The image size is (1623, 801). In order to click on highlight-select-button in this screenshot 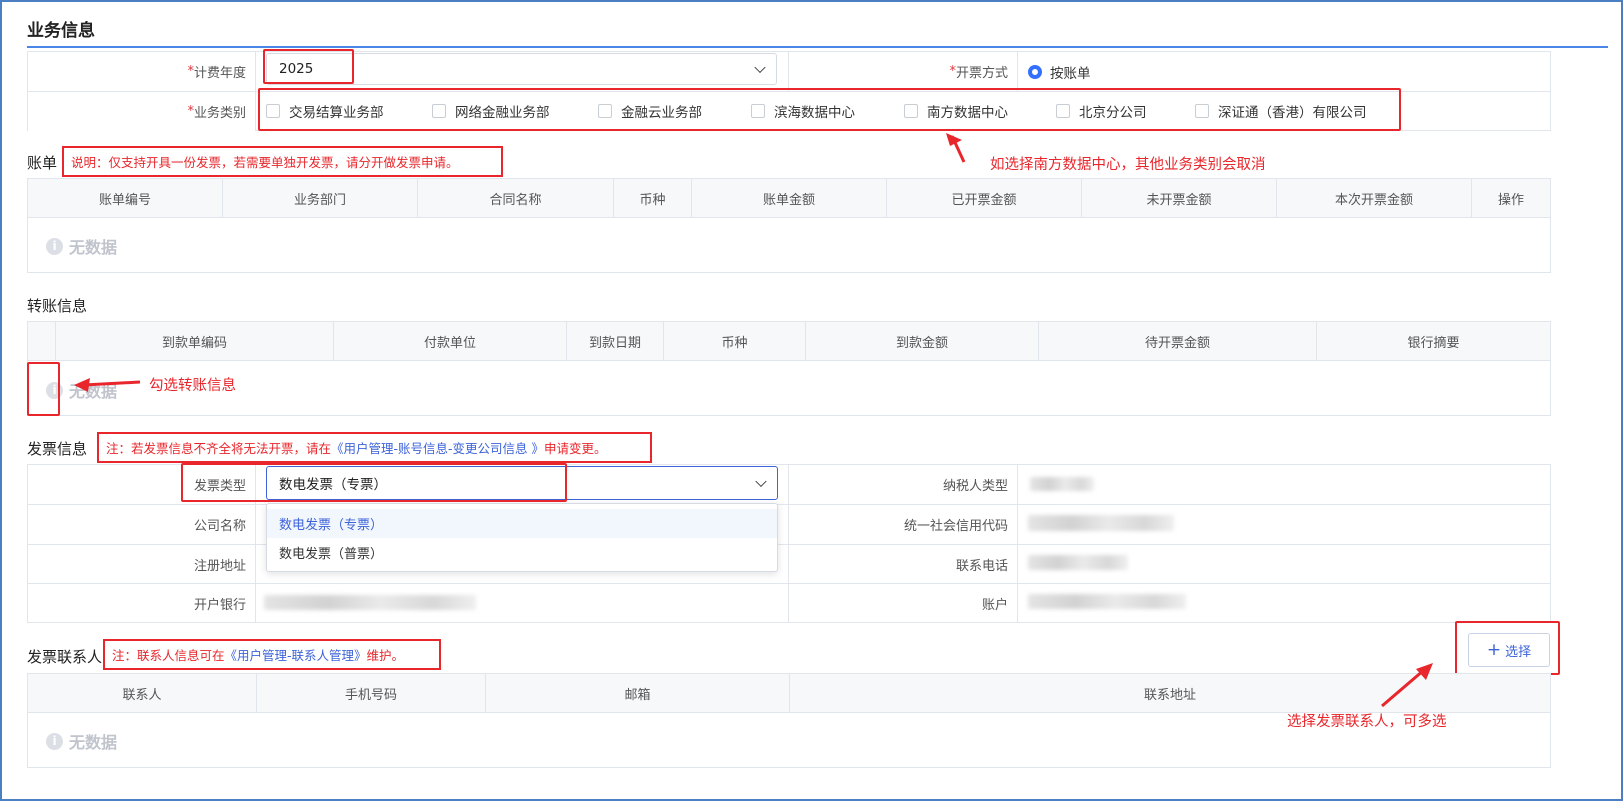, I will do `click(1507, 648)`.